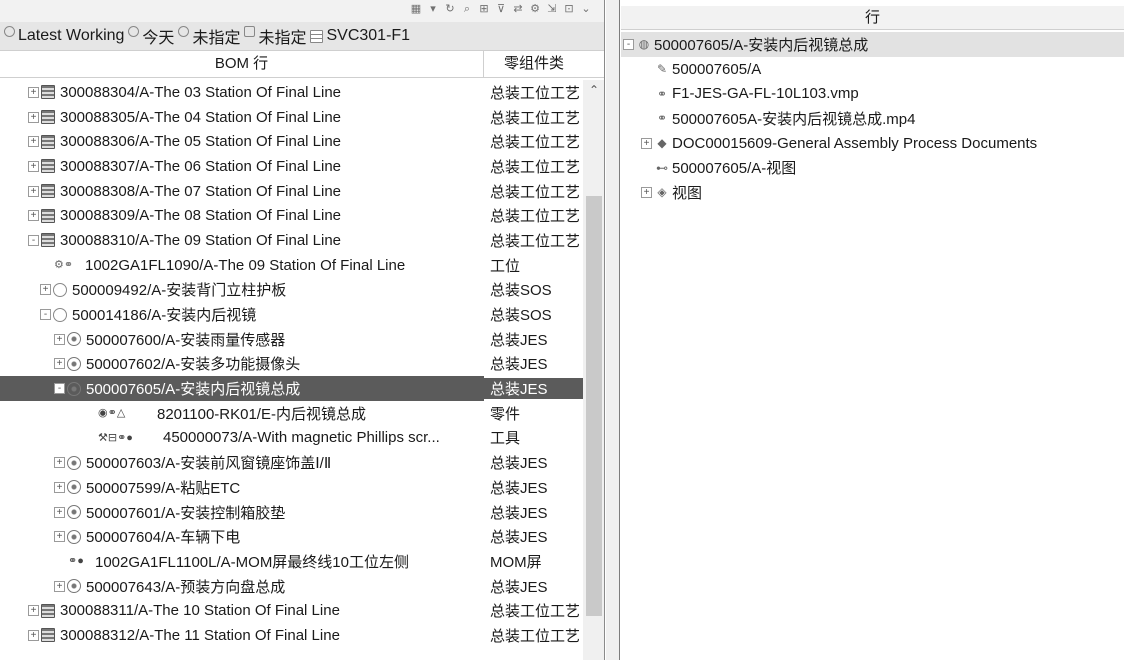 The height and width of the screenshot is (660, 1124). What do you see at coordinates (535, 9) in the screenshot?
I see `settings-icon: ⚙` at bounding box center [535, 9].